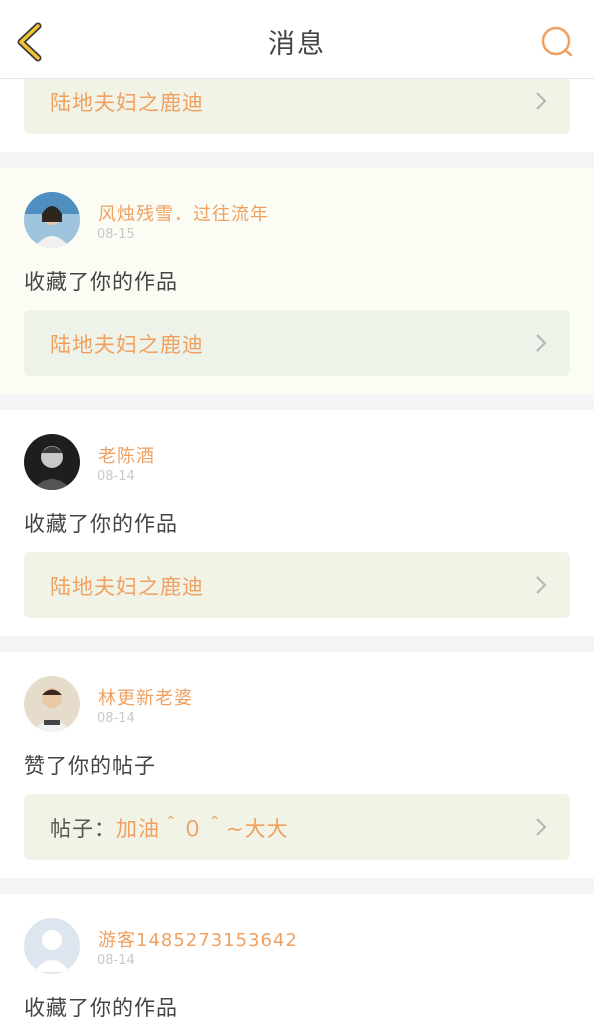 The width and height of the screenshot is (594, 1024). I want to click on page-title: 消息, so click(297, 44).